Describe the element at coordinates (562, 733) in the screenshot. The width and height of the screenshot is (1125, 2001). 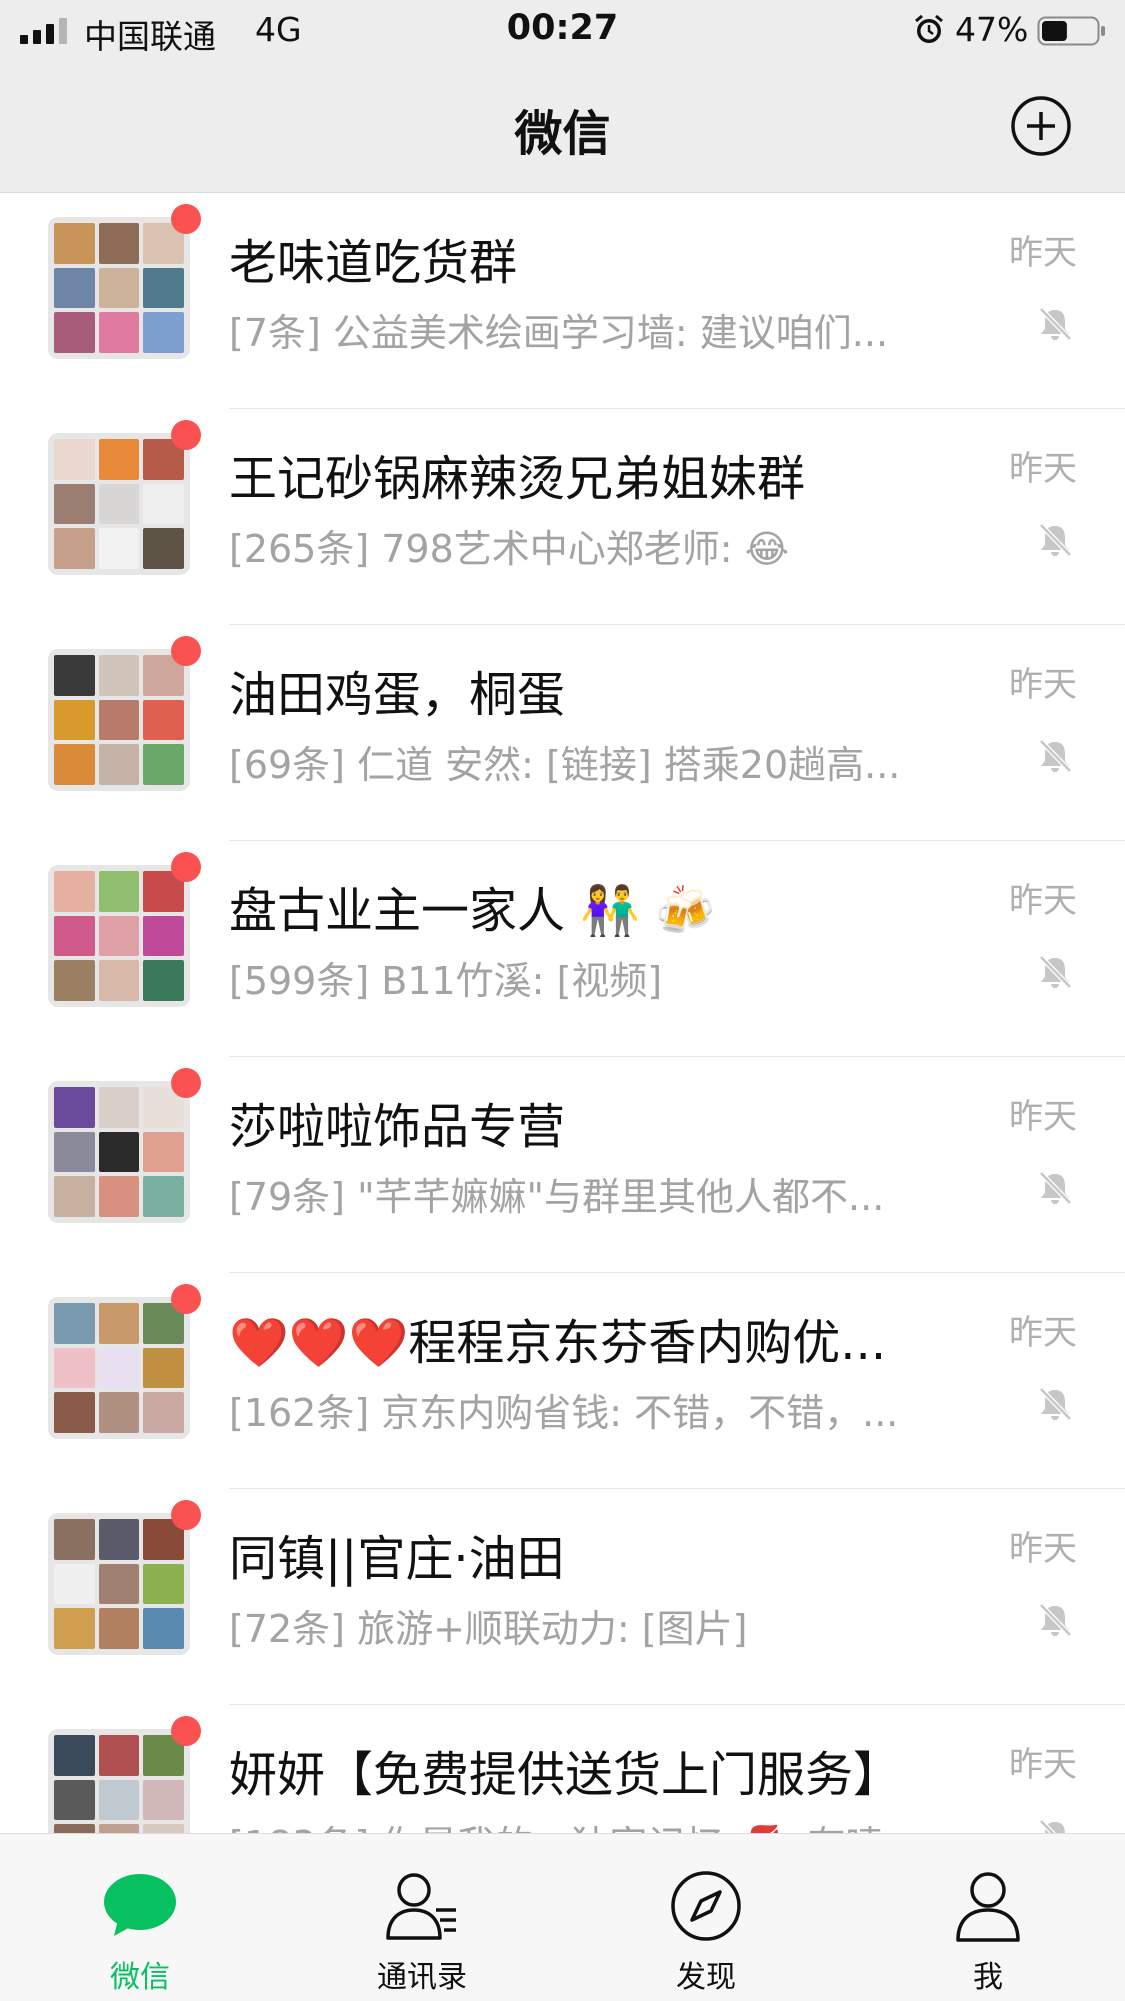
I see `chat-row: 油田鸡蛋，桐蛋 [69条] 仁道 安然: [链接] 搭乘20趟高... 昨天` at that location.